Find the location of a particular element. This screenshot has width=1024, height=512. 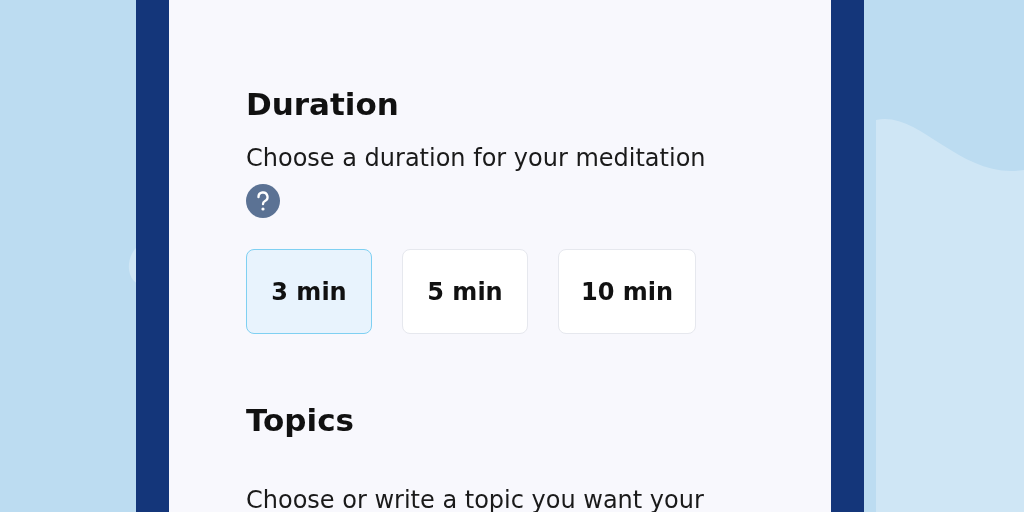

section-description: Choose a duration for your meditation is located at coordinates (476, 158).